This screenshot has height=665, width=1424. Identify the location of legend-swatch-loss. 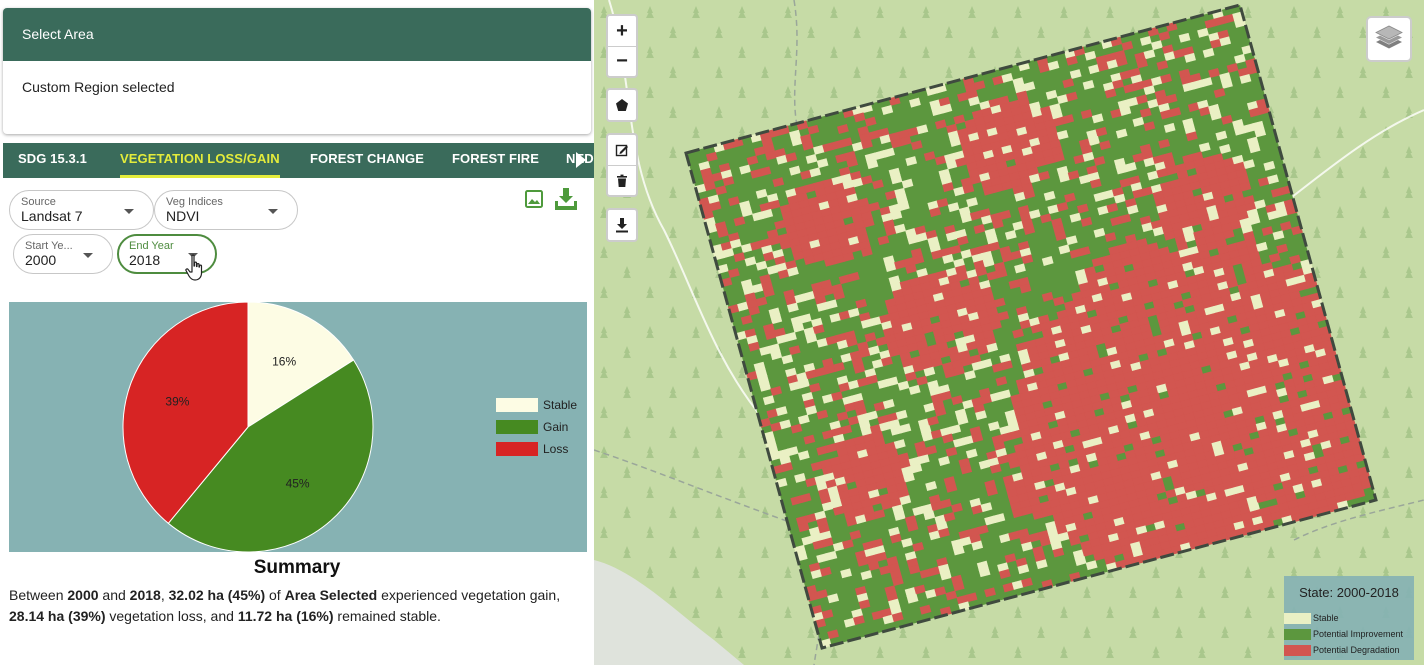
(517, 449).